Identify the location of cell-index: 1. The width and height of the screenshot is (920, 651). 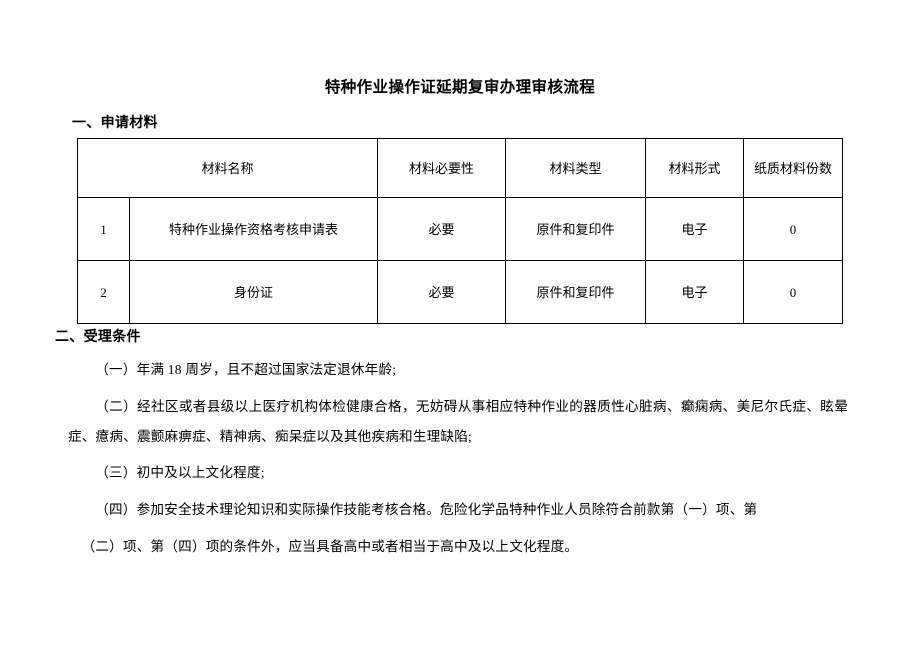
(103, 229).